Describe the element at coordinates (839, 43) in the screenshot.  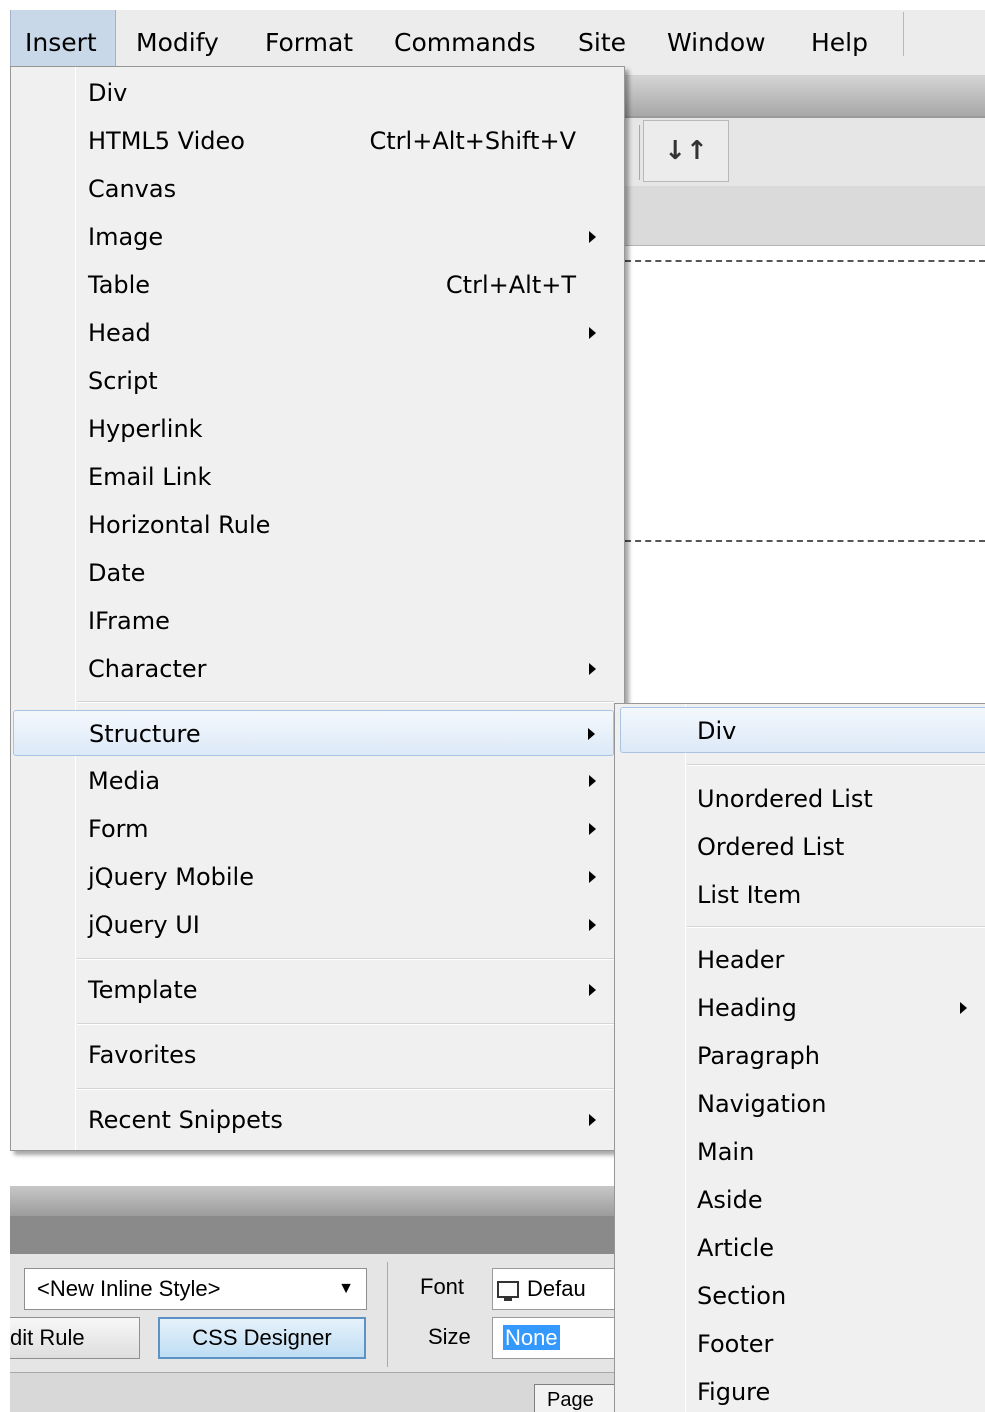
I see `menu-help: Help` at that location.